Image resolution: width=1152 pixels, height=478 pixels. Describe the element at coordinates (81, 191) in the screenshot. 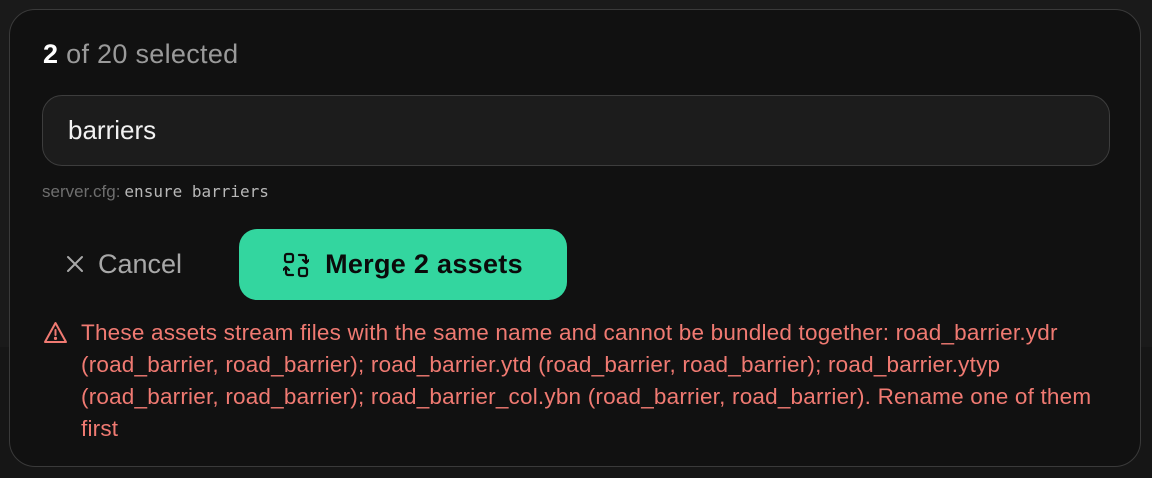

I see `hint-label: server.cfg:` at that location.